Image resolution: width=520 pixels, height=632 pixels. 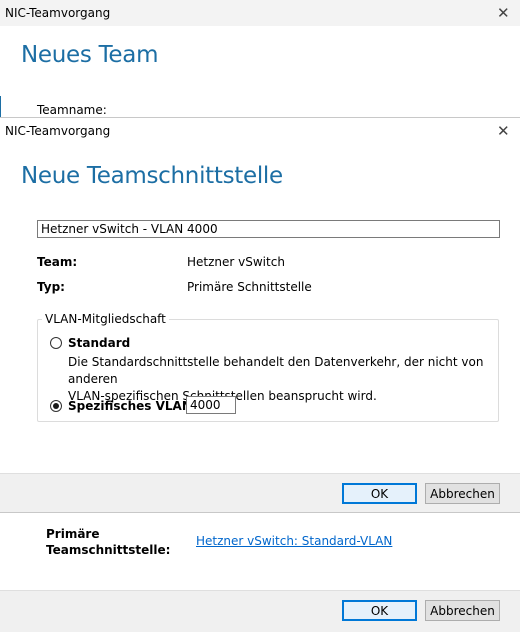 I want to click on back-window-accent-line, so click(x=0, y=107).